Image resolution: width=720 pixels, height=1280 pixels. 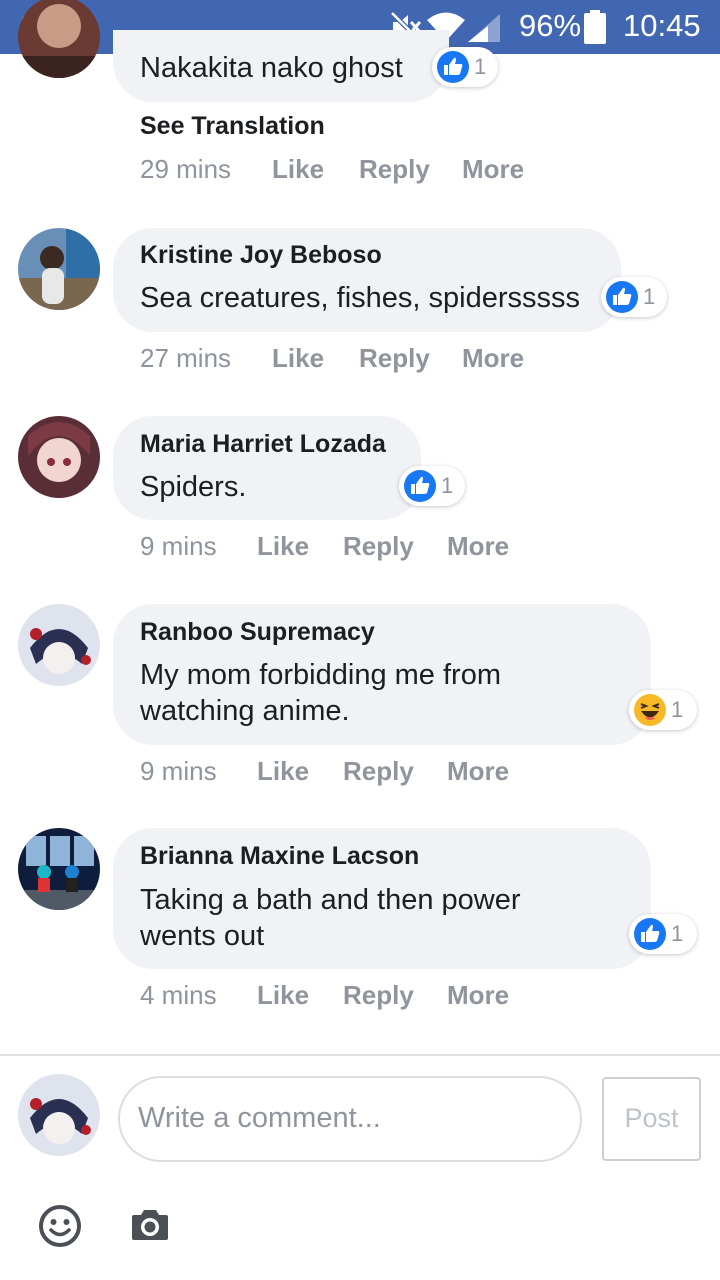 I want to click on see-translation-link: See Translation, so click(x=232, y=126).